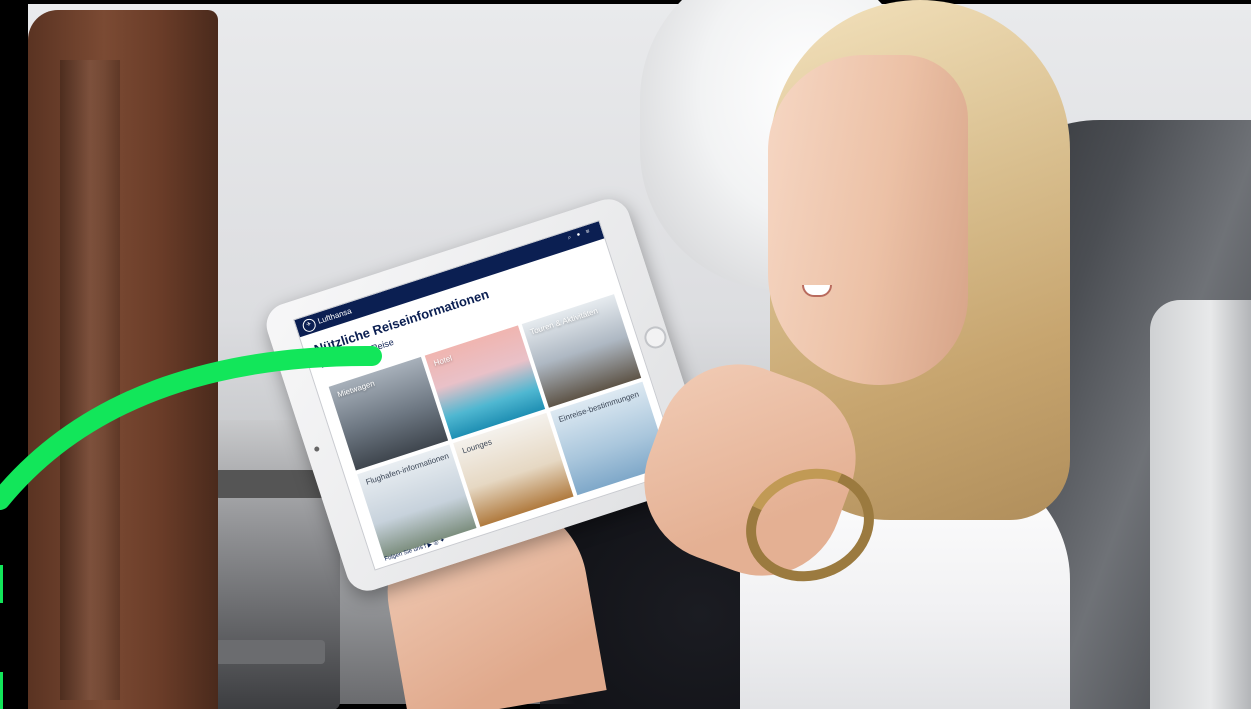 This screenshot has height=709, width=1251. Describe the element at coordinates (1, 584) in the screenshot. I see `green-mark-top` at that location.